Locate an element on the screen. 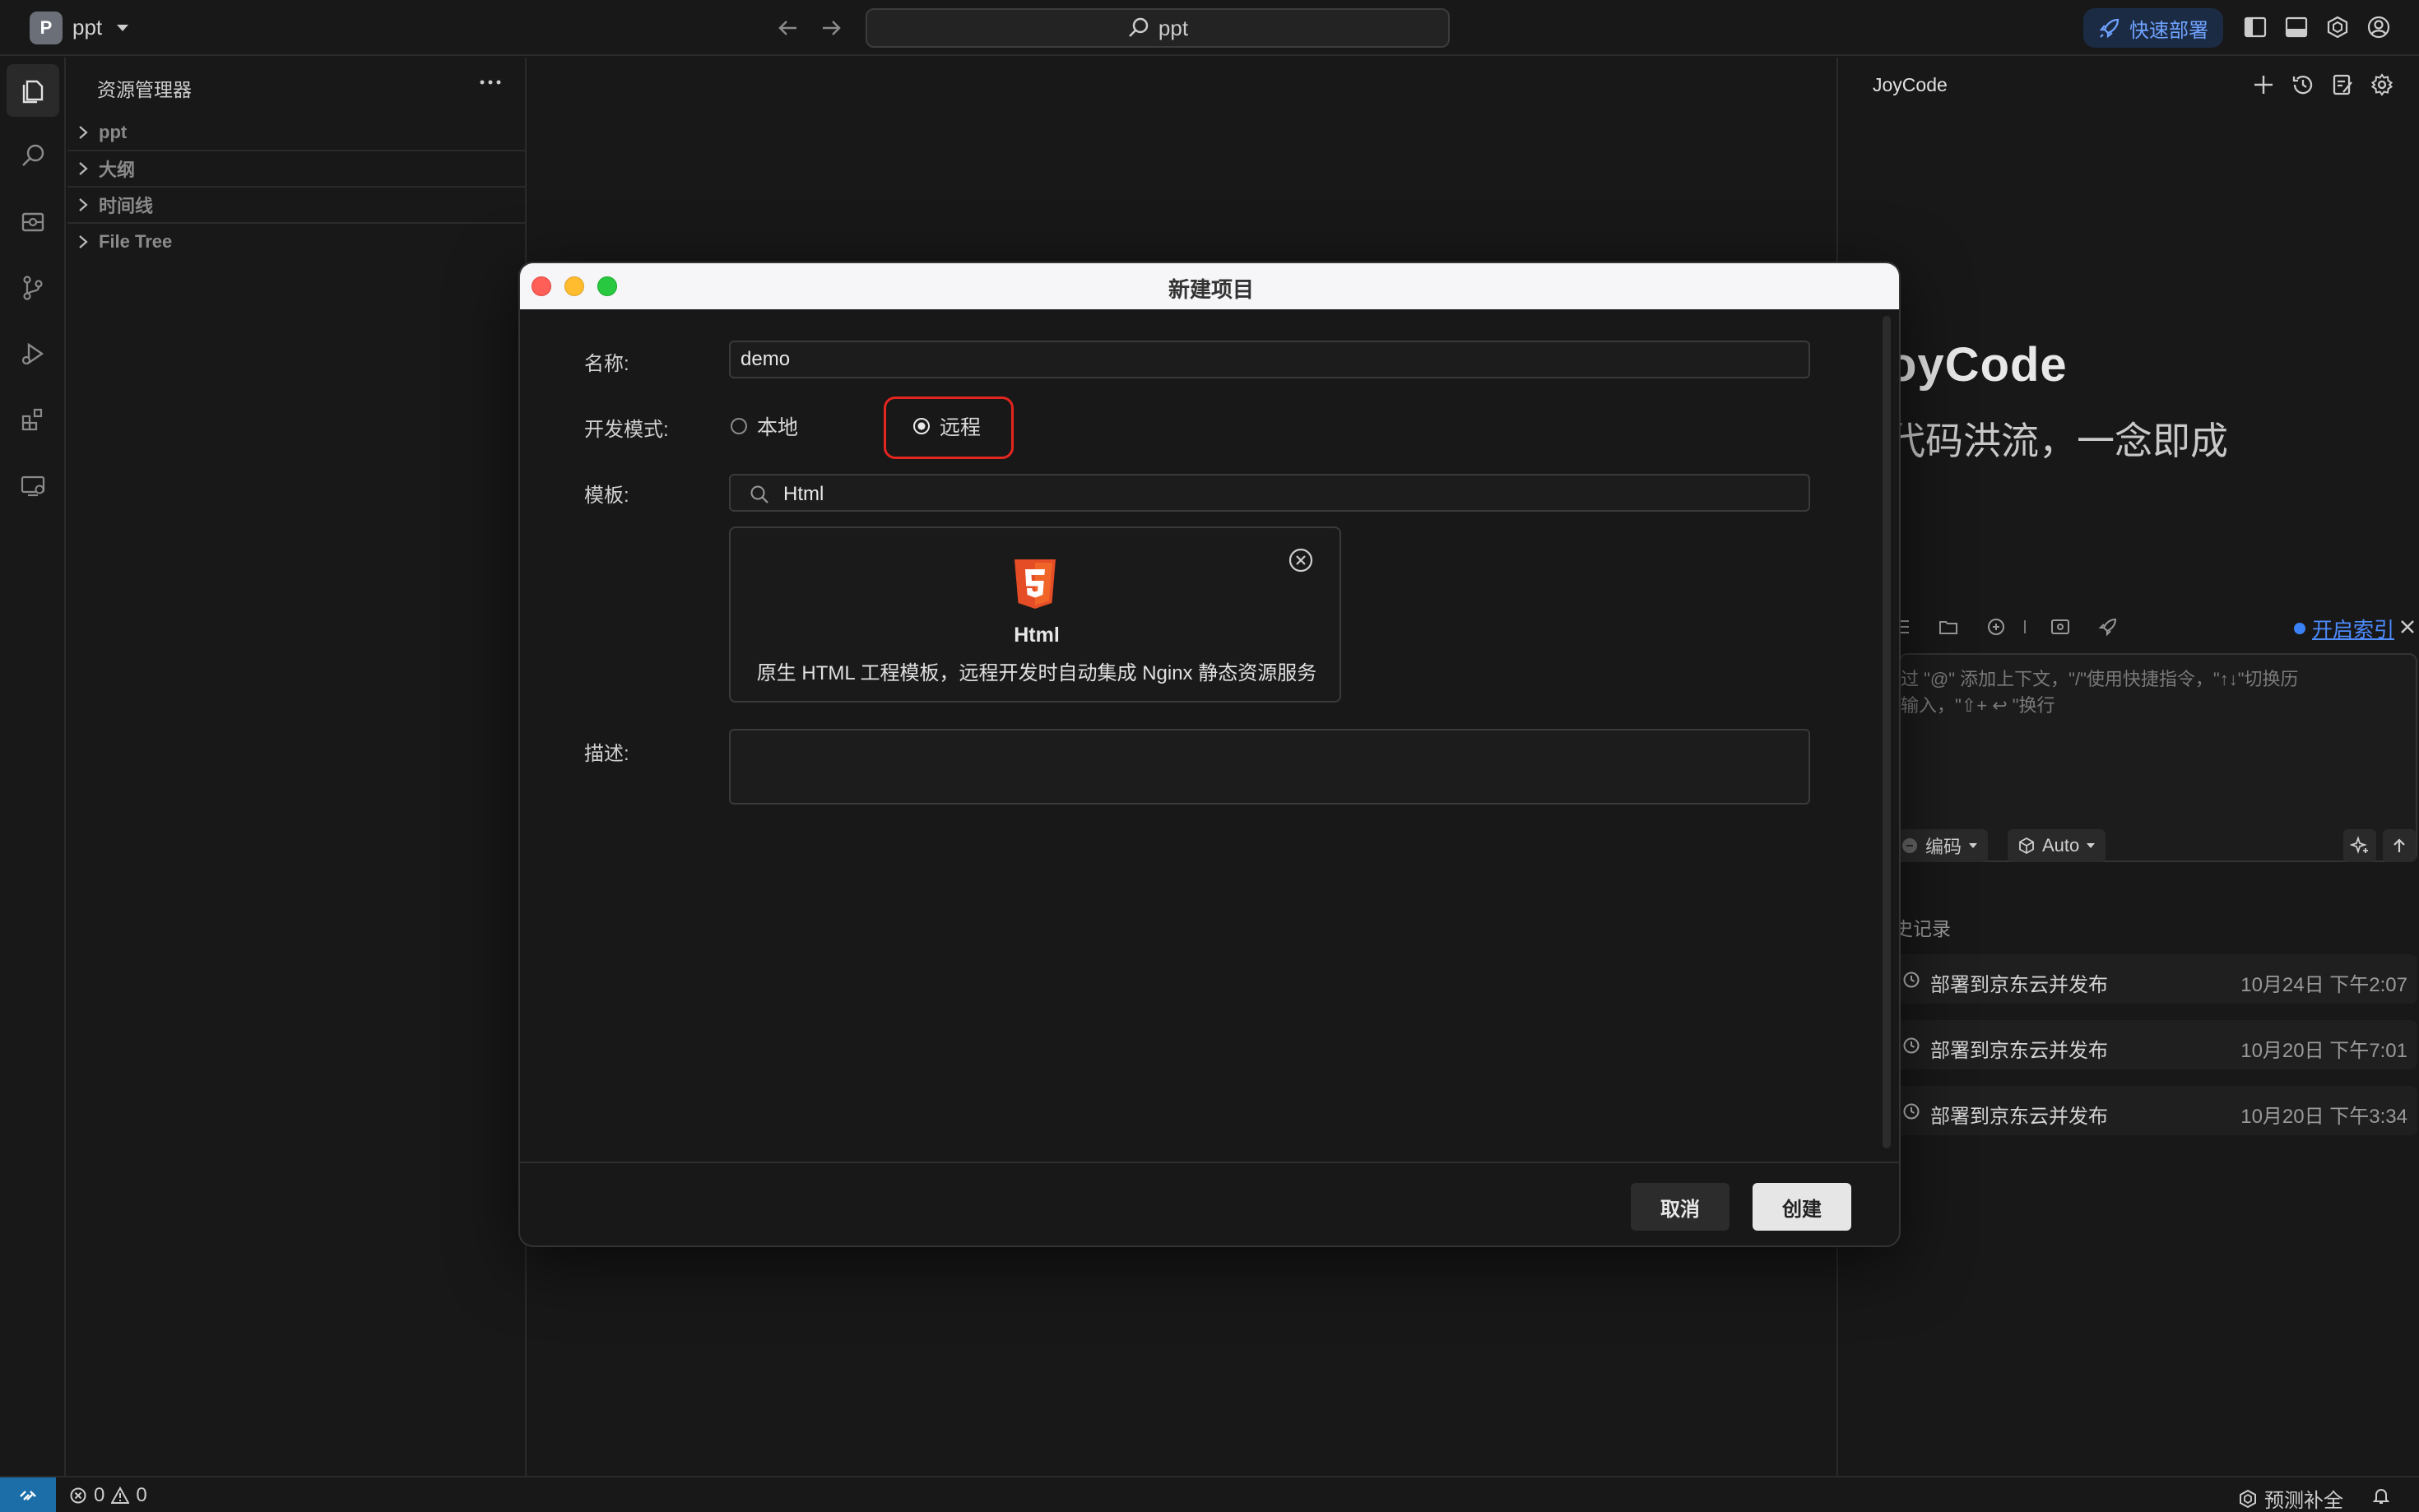 The image size is (2419, 1512). annotation-highlight-box is located at coordinates (949, 428).